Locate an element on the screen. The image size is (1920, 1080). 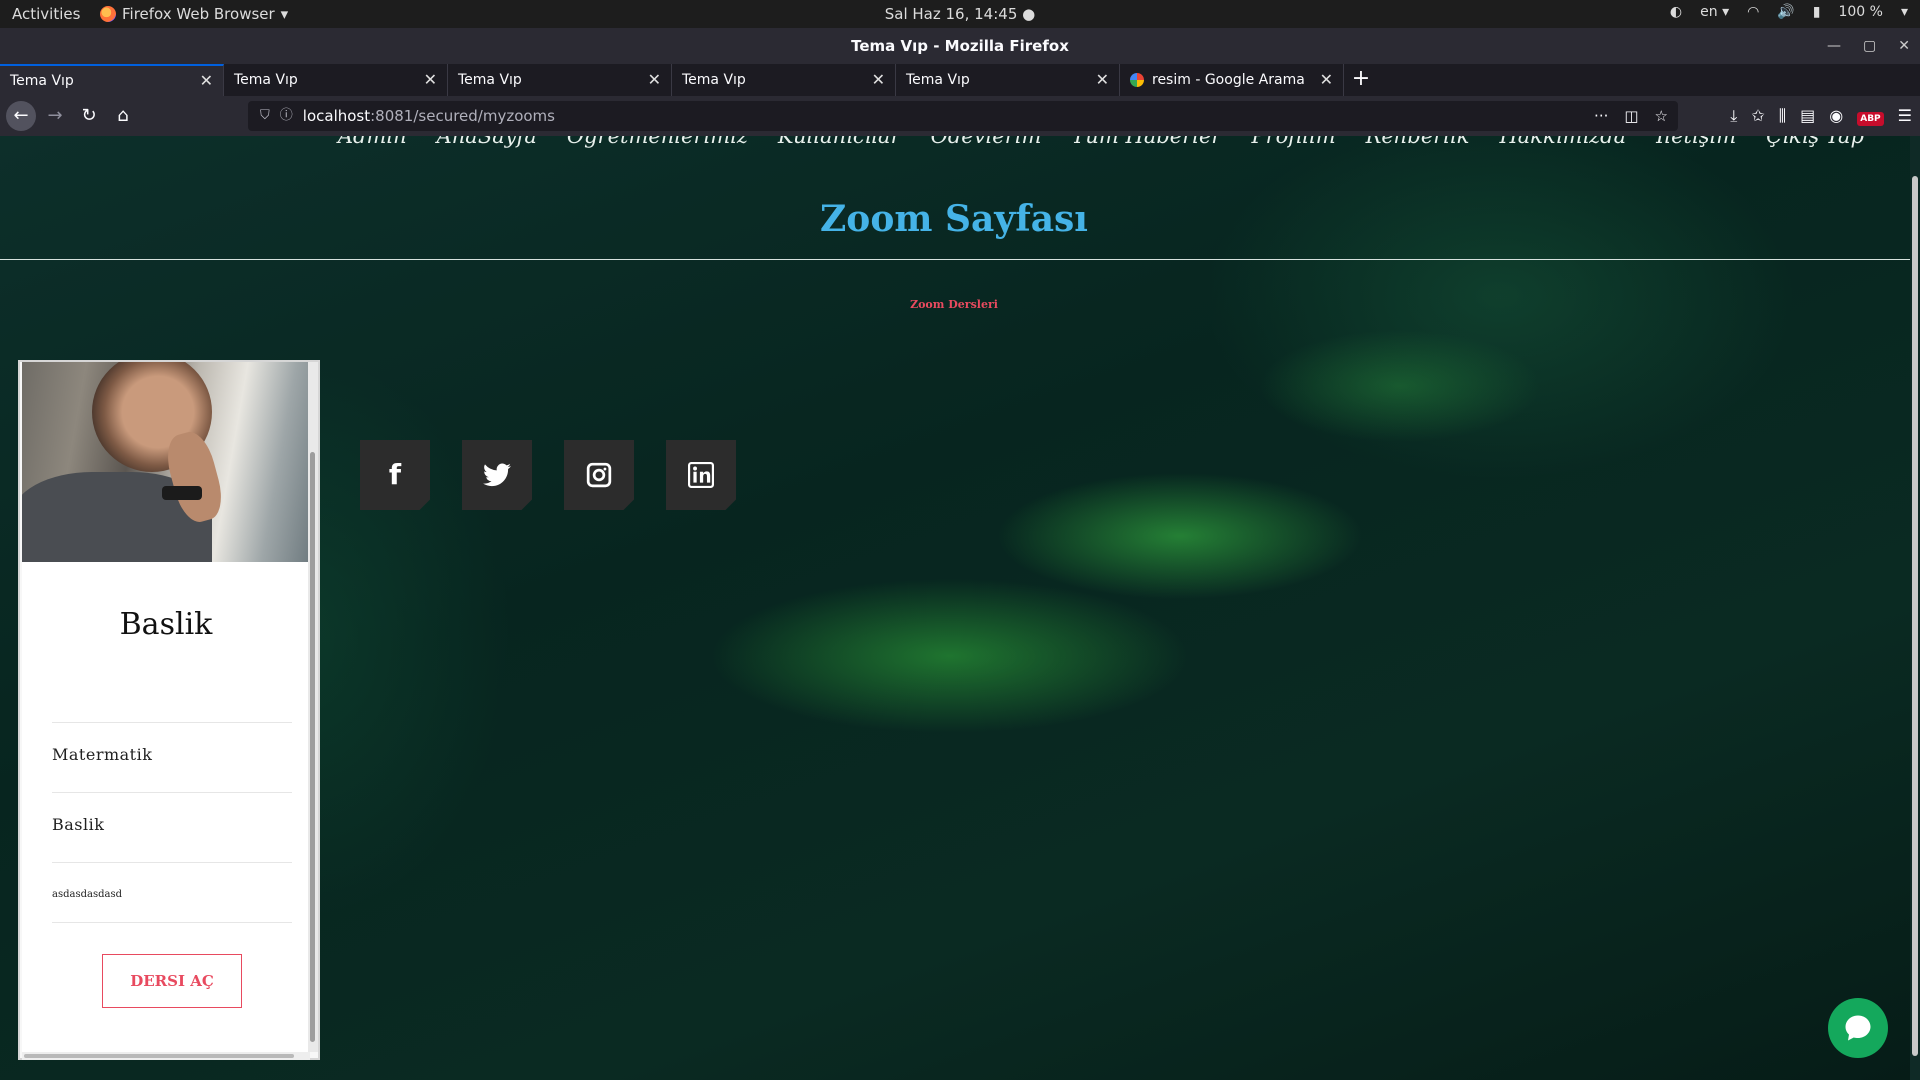
home-button: ⌂ is located at coordinates (123, 116).